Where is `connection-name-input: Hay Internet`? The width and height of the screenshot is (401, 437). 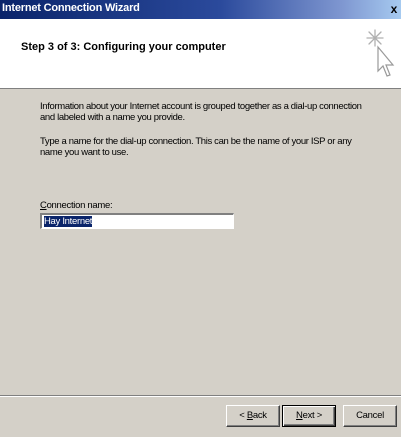 connection-name-input: Hay Internet is located at coordinates (137, 221).